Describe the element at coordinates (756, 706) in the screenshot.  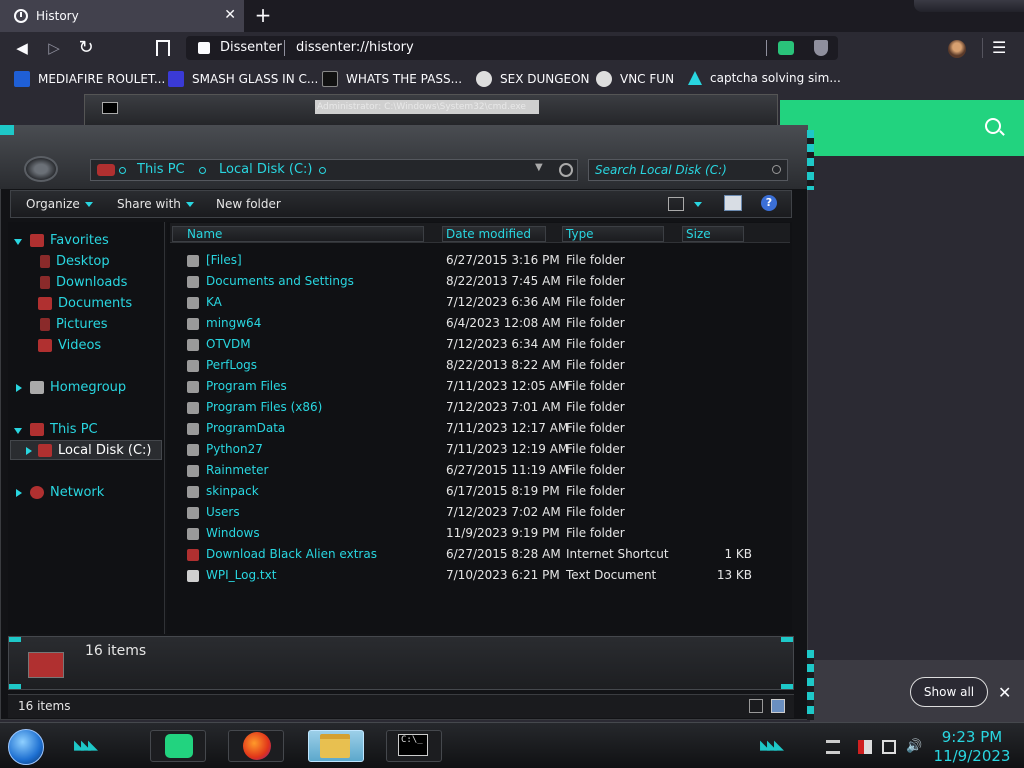
I see `details-view-icon` at that location.